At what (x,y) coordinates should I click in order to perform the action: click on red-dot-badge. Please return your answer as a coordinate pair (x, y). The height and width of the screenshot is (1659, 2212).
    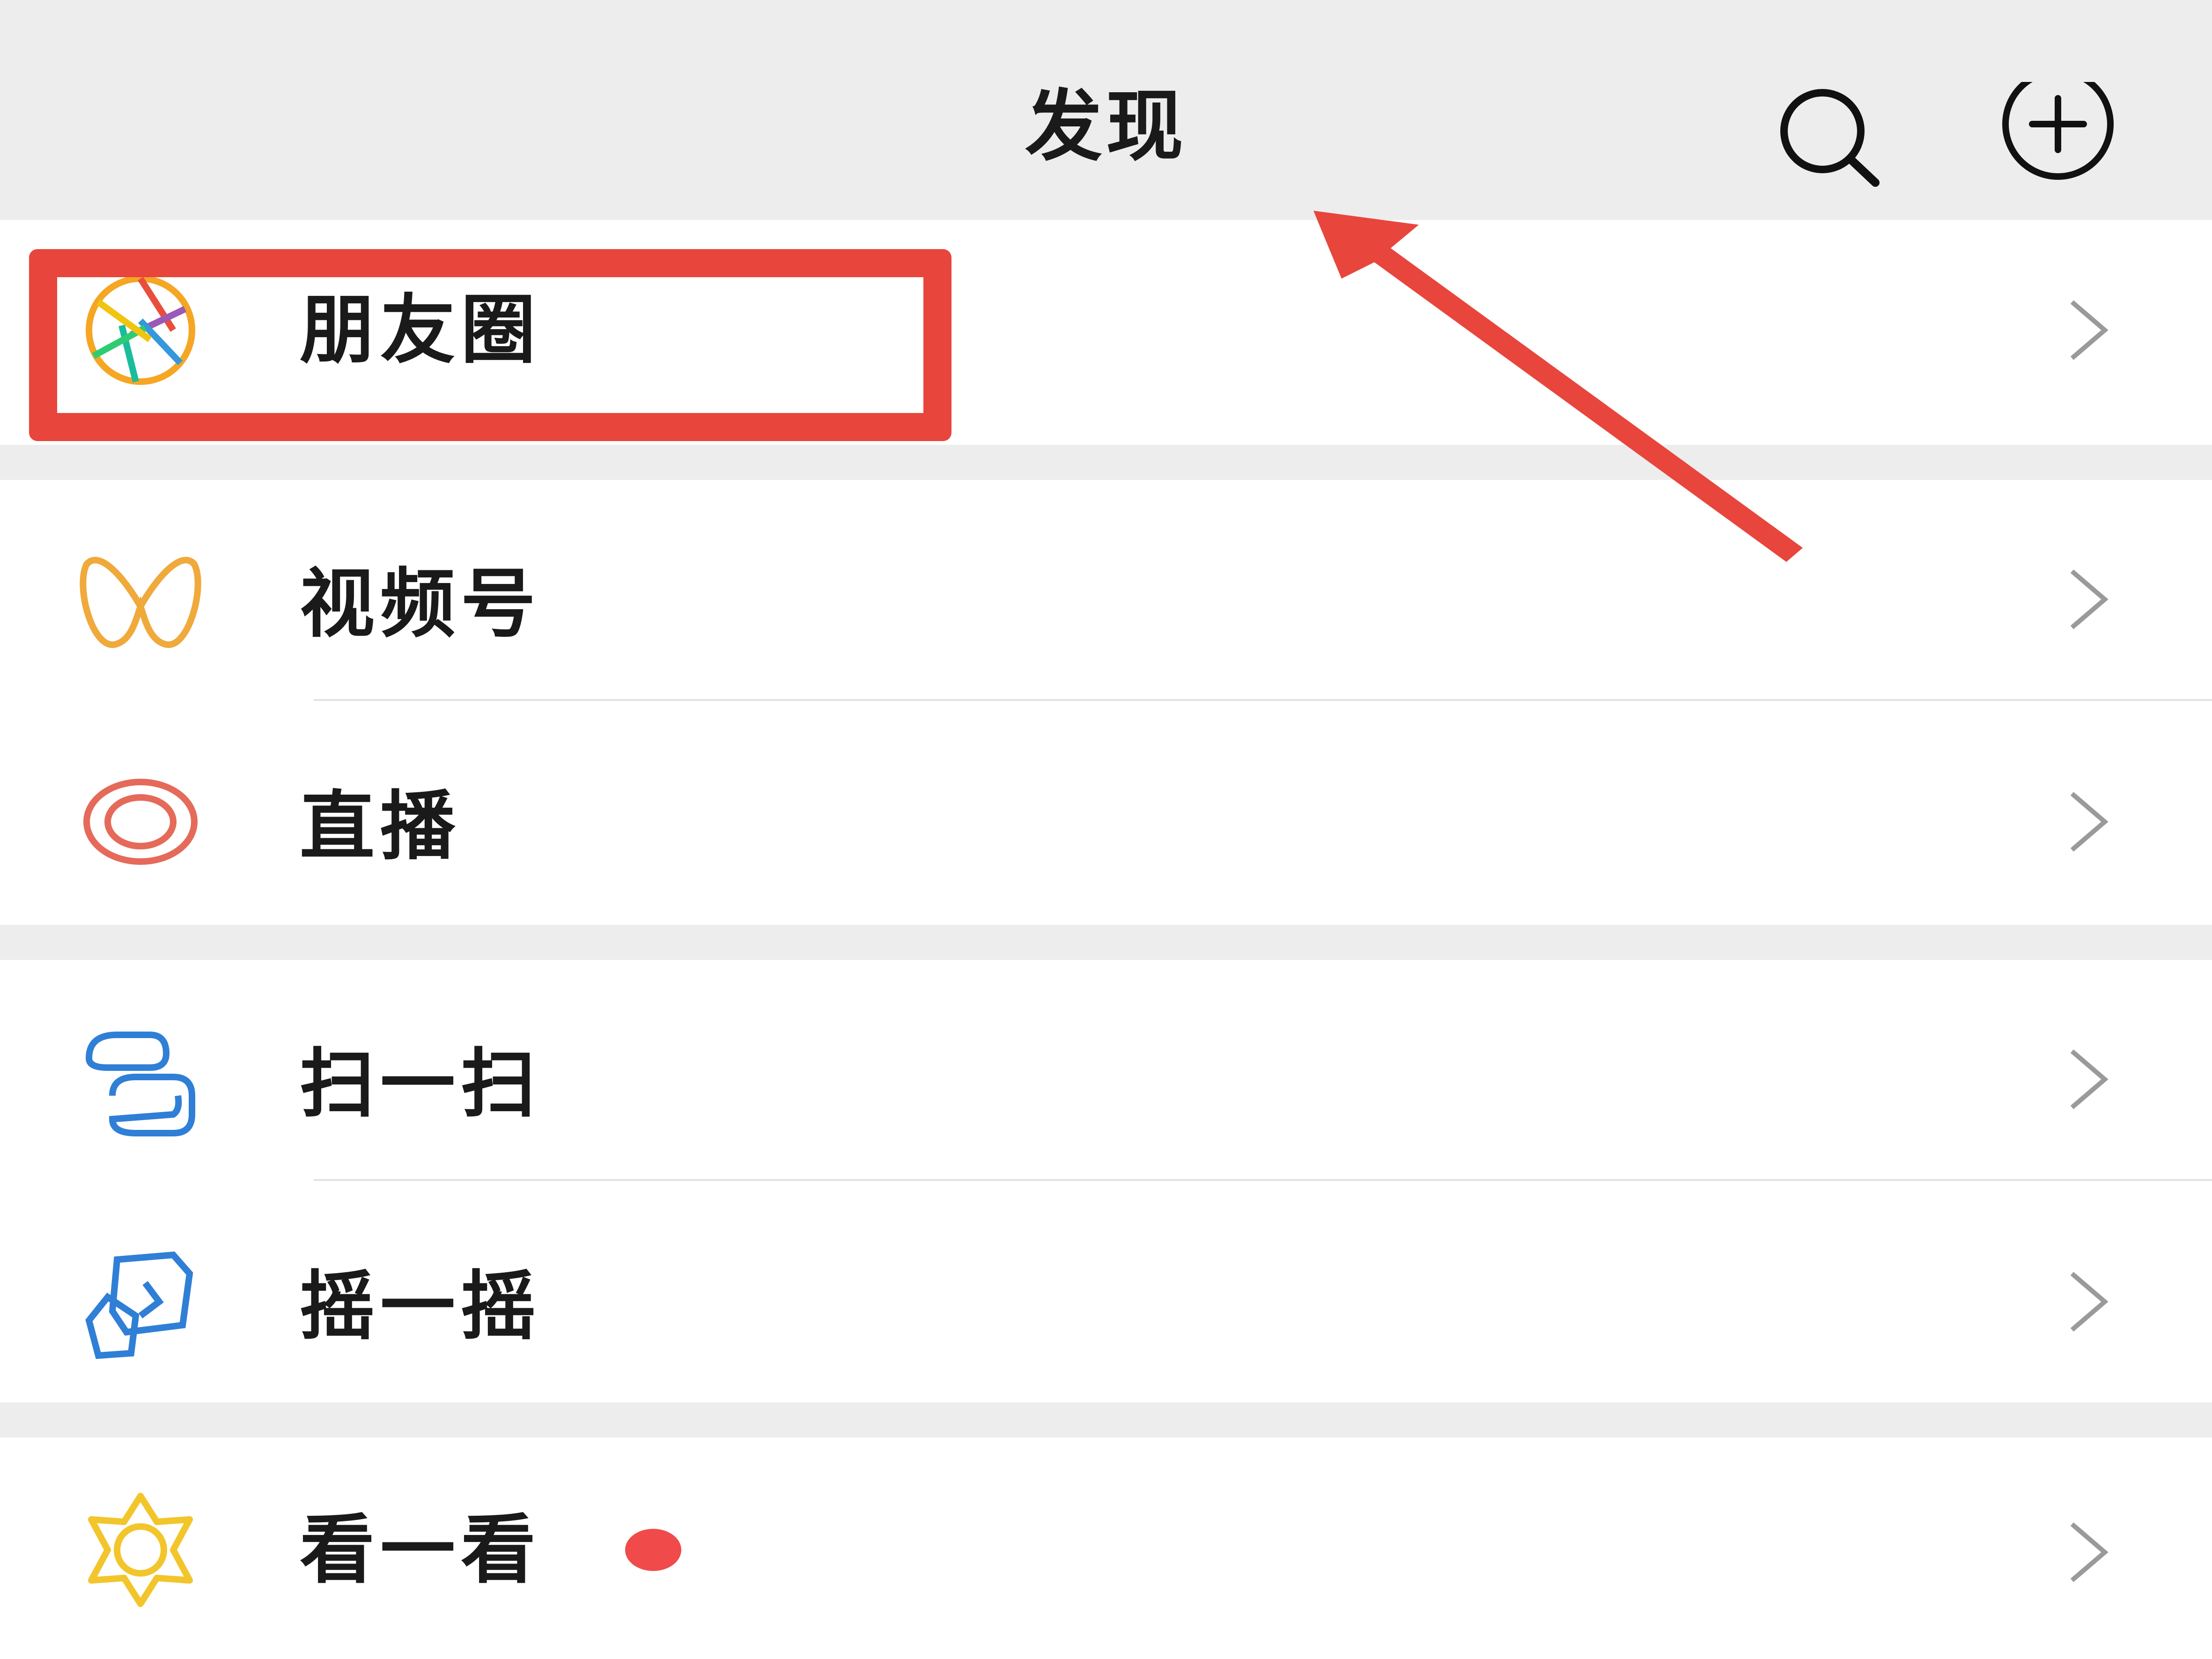
    Looking at the image, I should click on (653, 1550).